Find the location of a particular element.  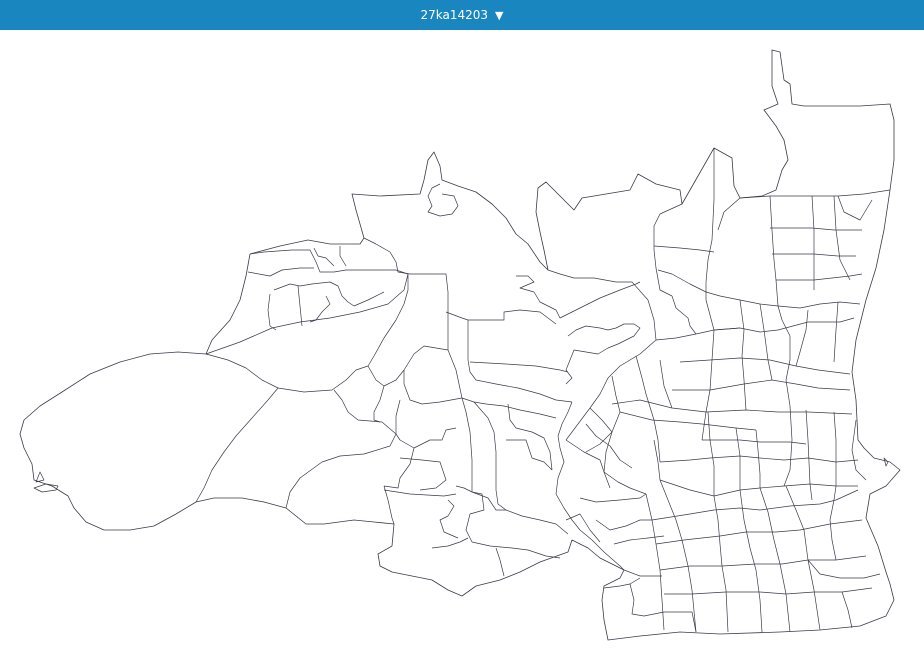

top-bar: 27ka14203 ▼ is located at coordinates (462, 15).